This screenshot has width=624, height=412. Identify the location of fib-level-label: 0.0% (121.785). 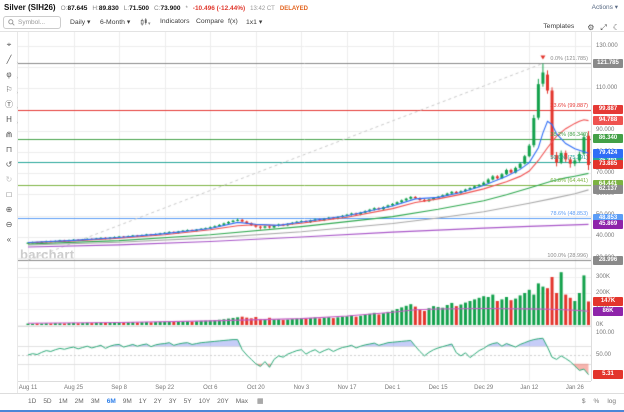
(569, 59).